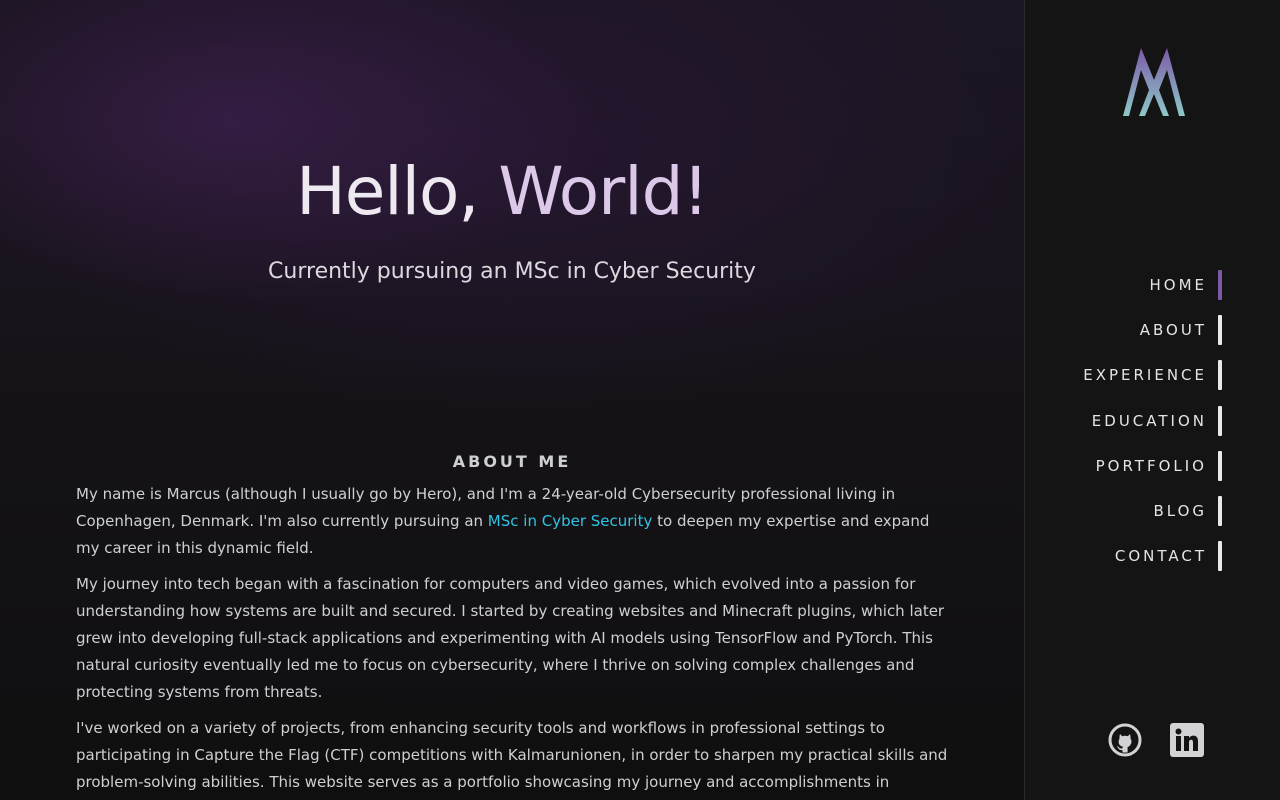 This screenshot has width=1280, height=800. Describe the element at coordinates (1149, 420) in the screenshot. I see `nav-item-label: EDUCATION` at that location.